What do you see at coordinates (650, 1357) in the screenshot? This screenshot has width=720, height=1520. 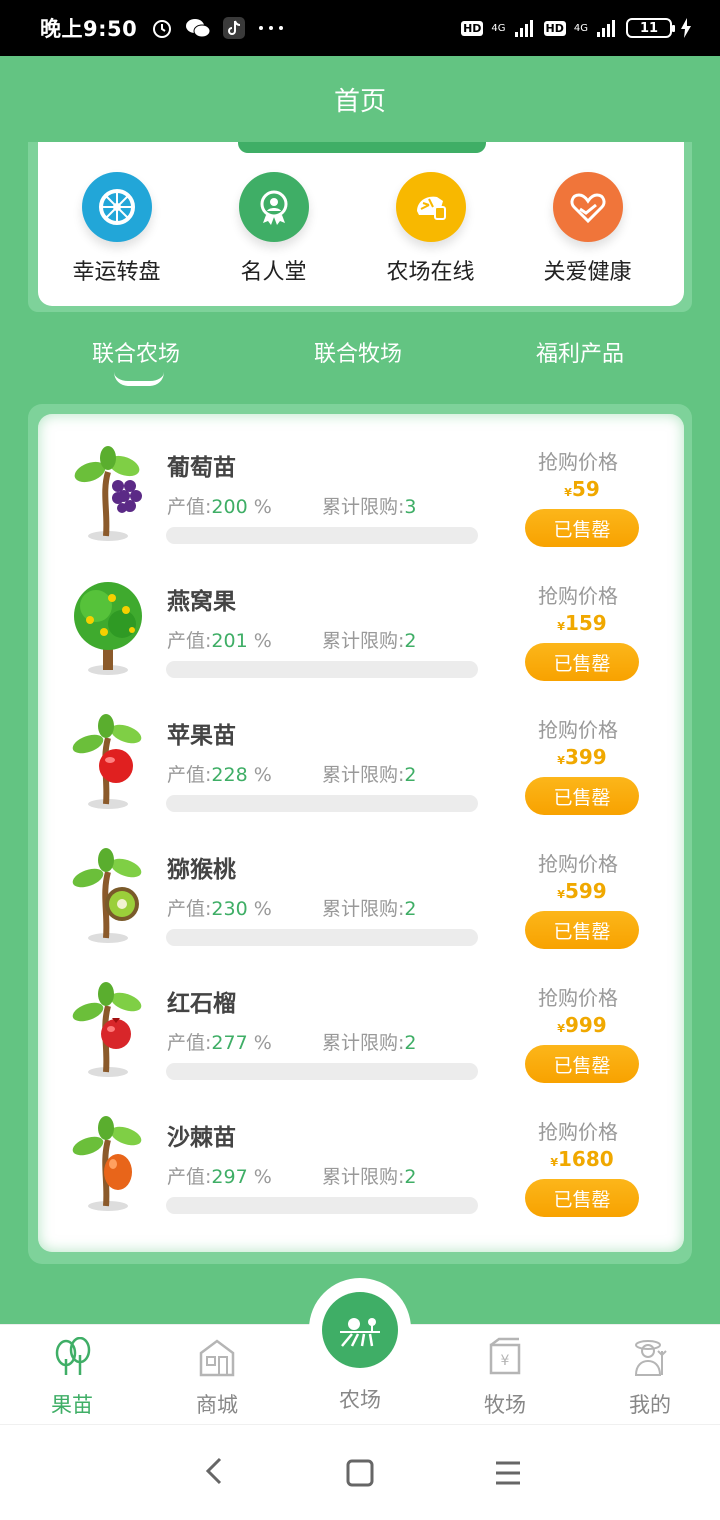 I see `farmer-icon` at bounding box center [650, 1357].